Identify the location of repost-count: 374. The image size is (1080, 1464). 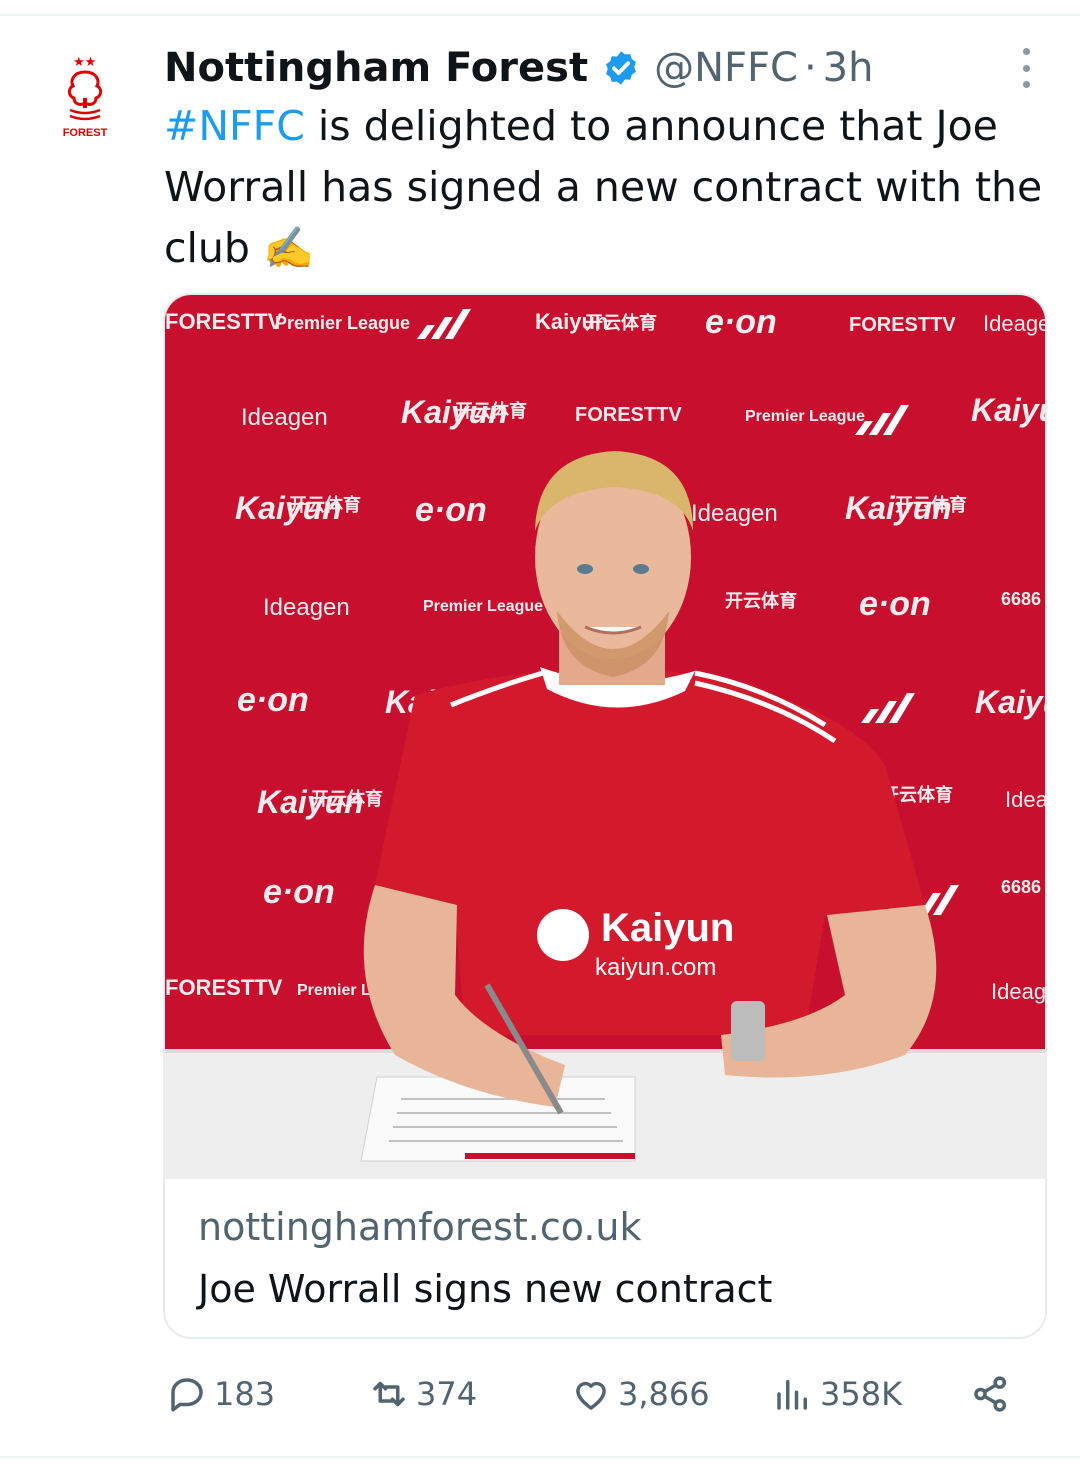
(447, 1394).